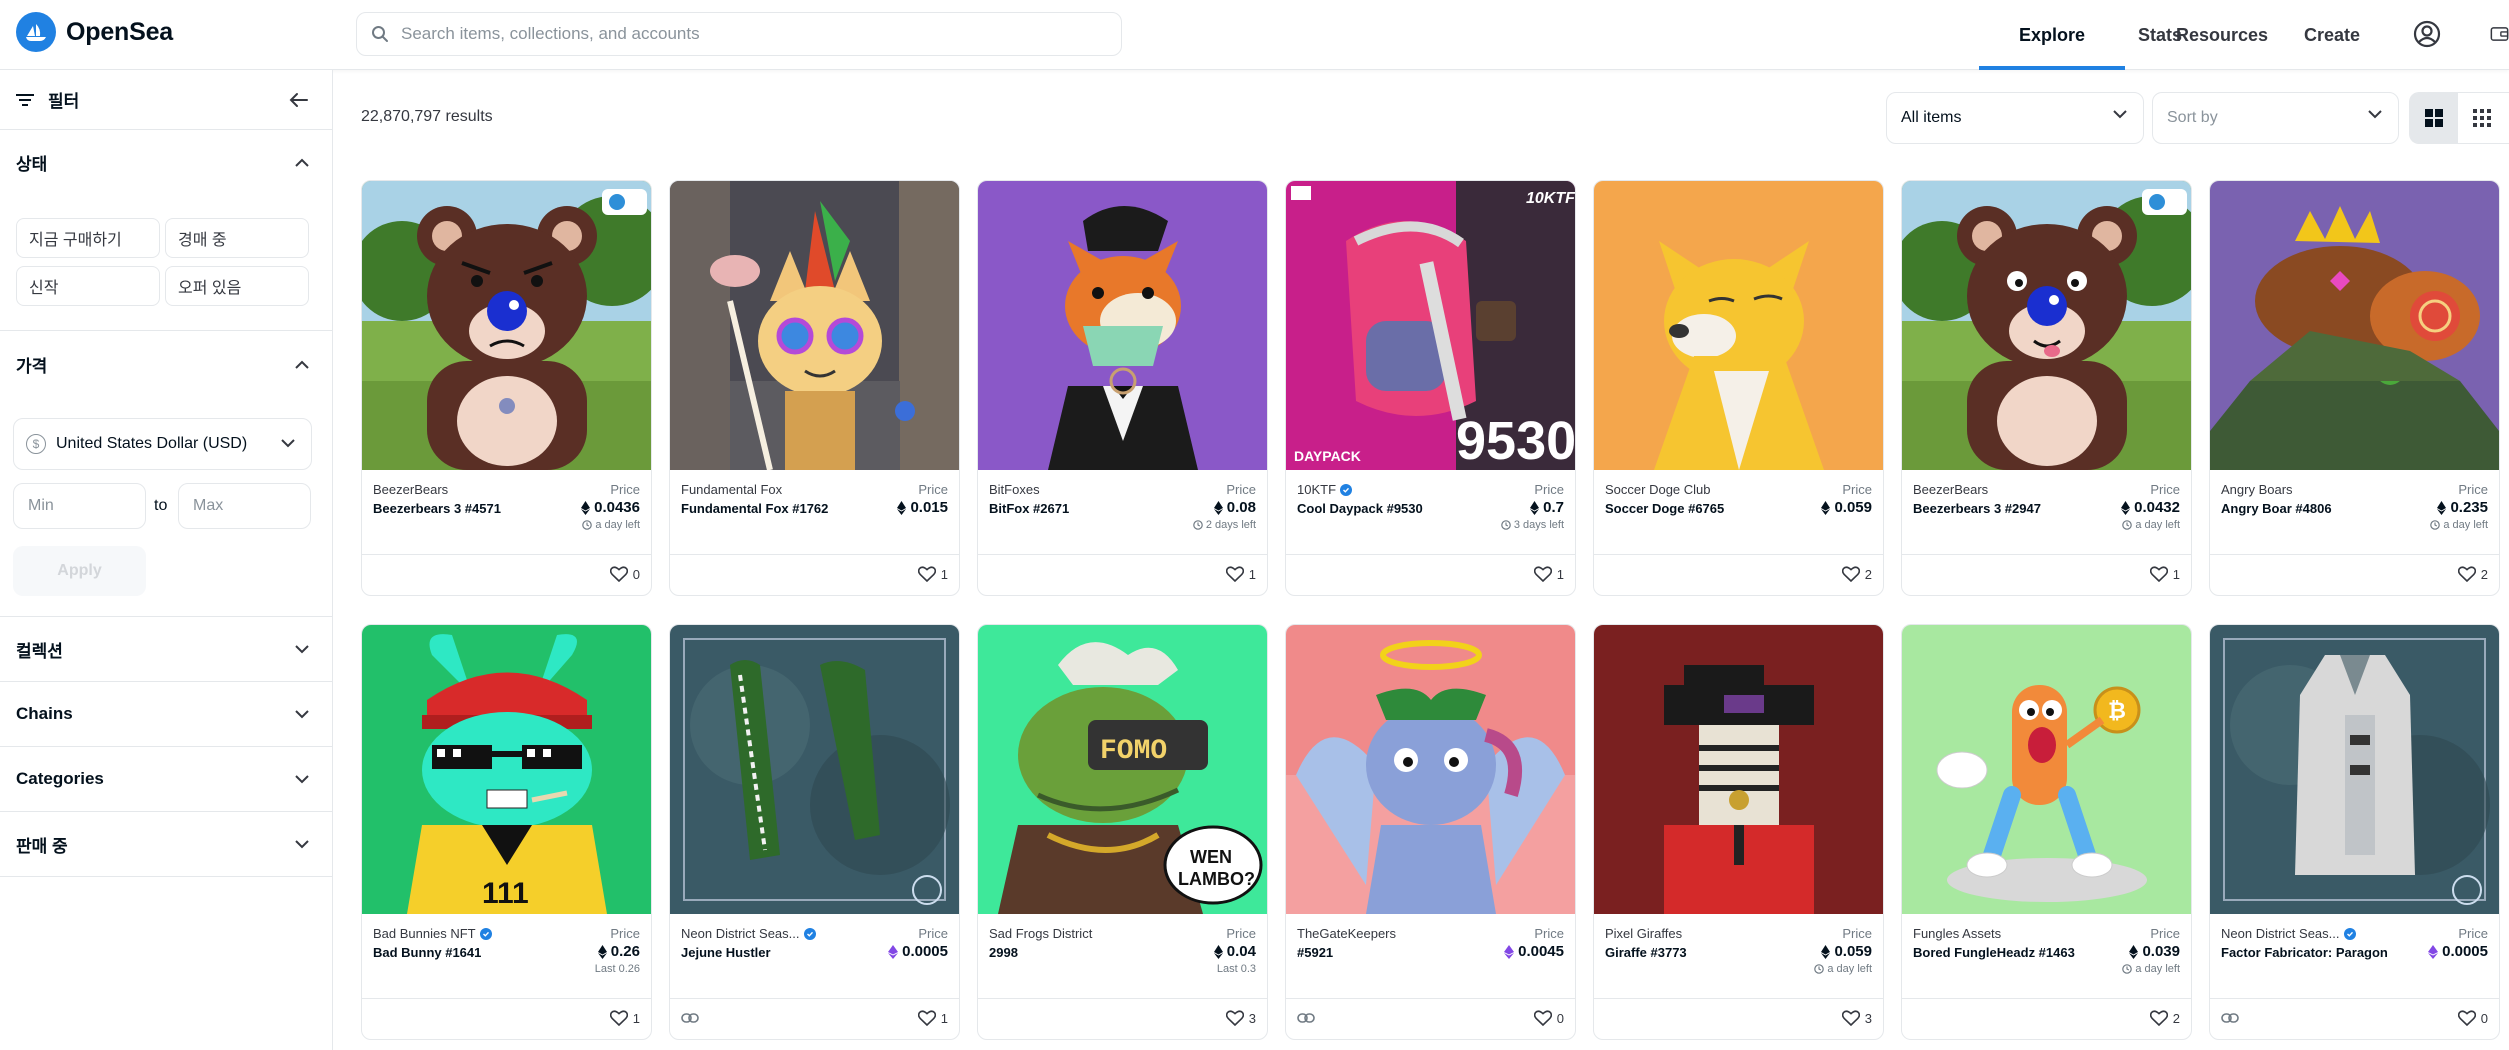 Image resolution: width=2509 pixels, height=1050 pixels. I want to click on collection-name: Soccer Doge Club, so click(1680, 489).